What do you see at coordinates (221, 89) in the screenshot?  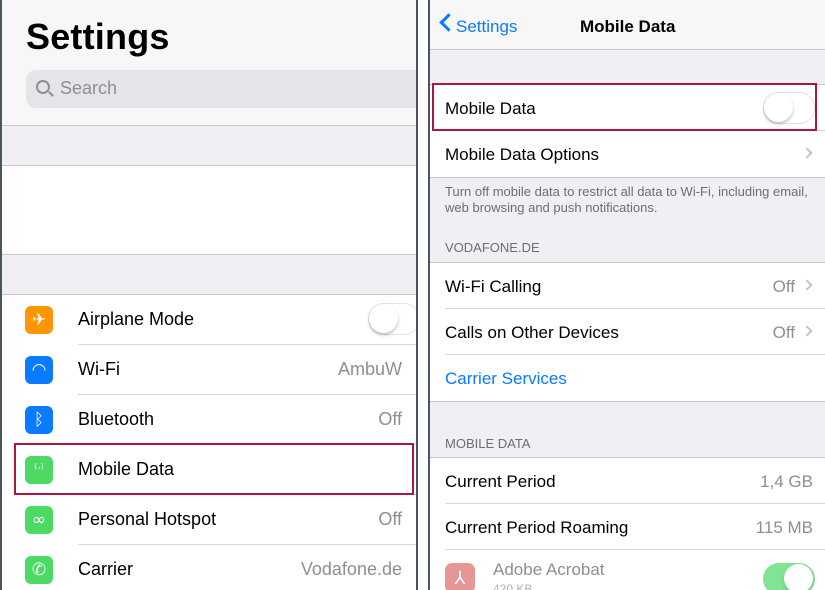 I see `search-input: Search` at bounding box center [221, 89].